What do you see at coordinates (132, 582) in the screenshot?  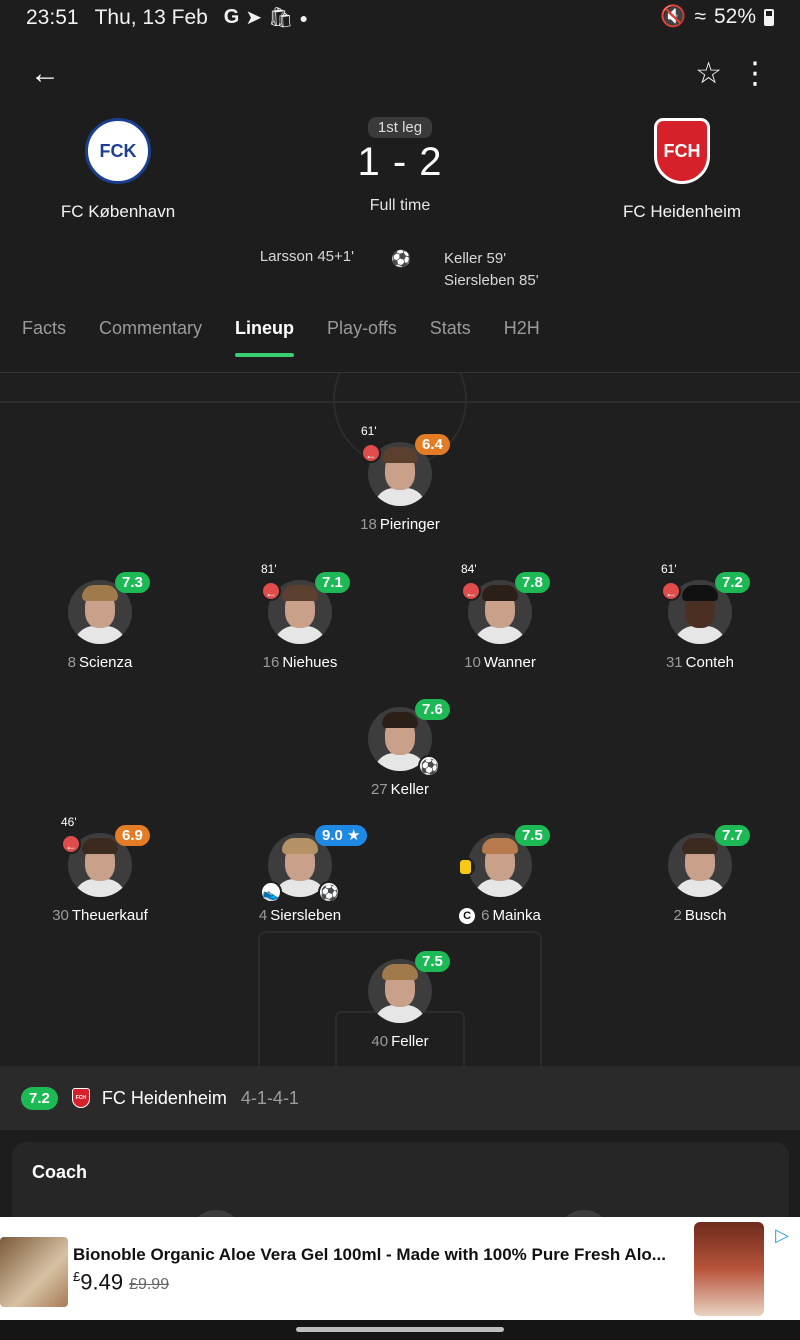 I see `player-rating: 7.3` at bounding box center [132, 582].